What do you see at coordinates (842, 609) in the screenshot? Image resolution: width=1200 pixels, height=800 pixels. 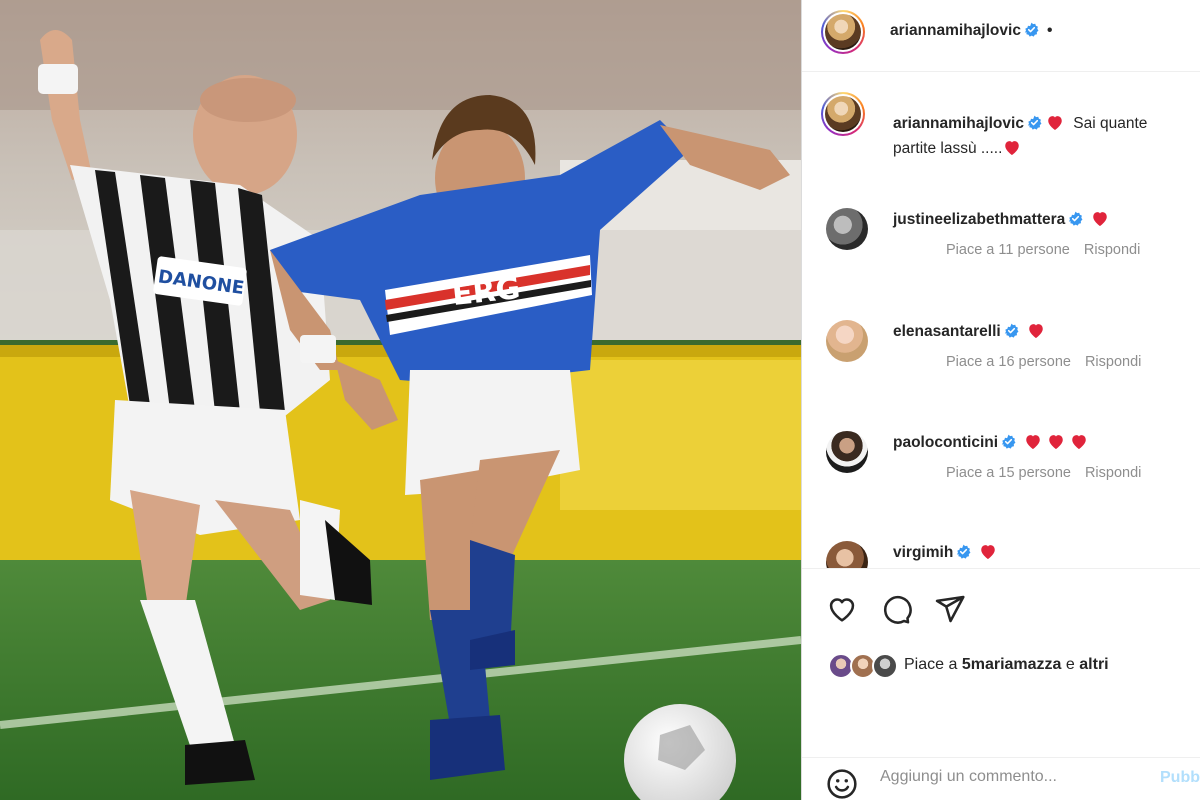 I see `heart-outline-icon` at bounding box center [842, 609].